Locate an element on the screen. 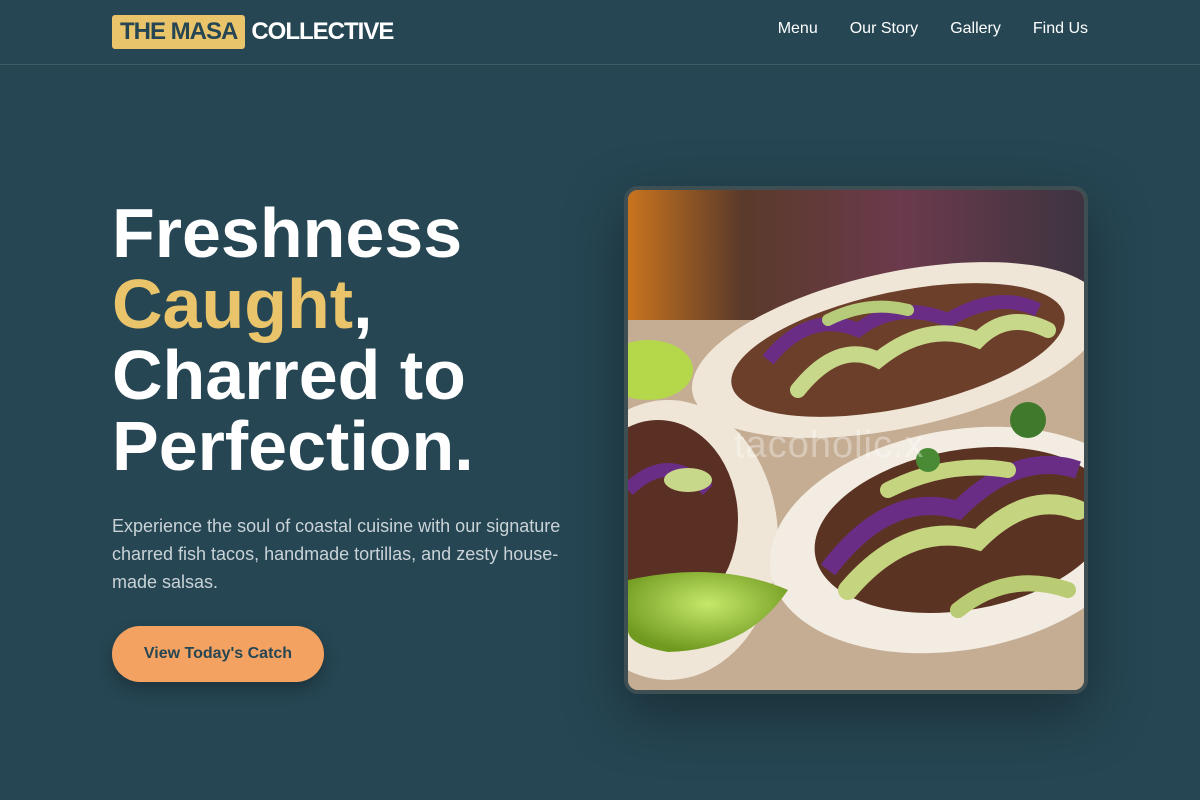 This screenshot has height=800, width=1200. hero-title-comma: , is located at coordinates (363, 304).